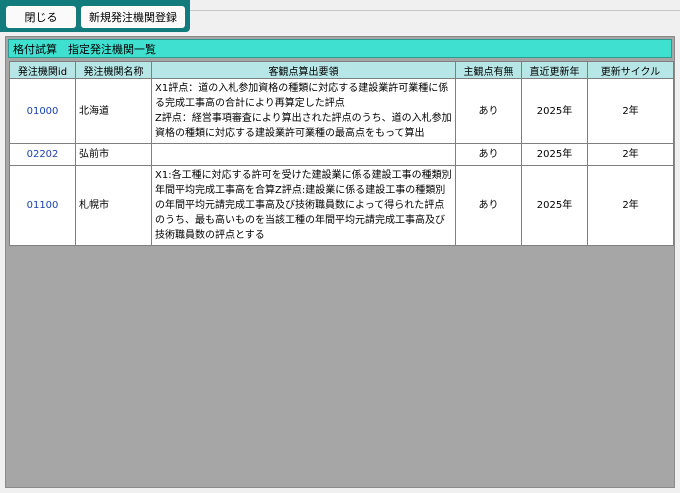 This screenshot has height=493, width=680. What do you see at coordinates (554, 70) in the screenshot?
I see `column-header-updated: 直近更新年` at bounding box center [554, 70].